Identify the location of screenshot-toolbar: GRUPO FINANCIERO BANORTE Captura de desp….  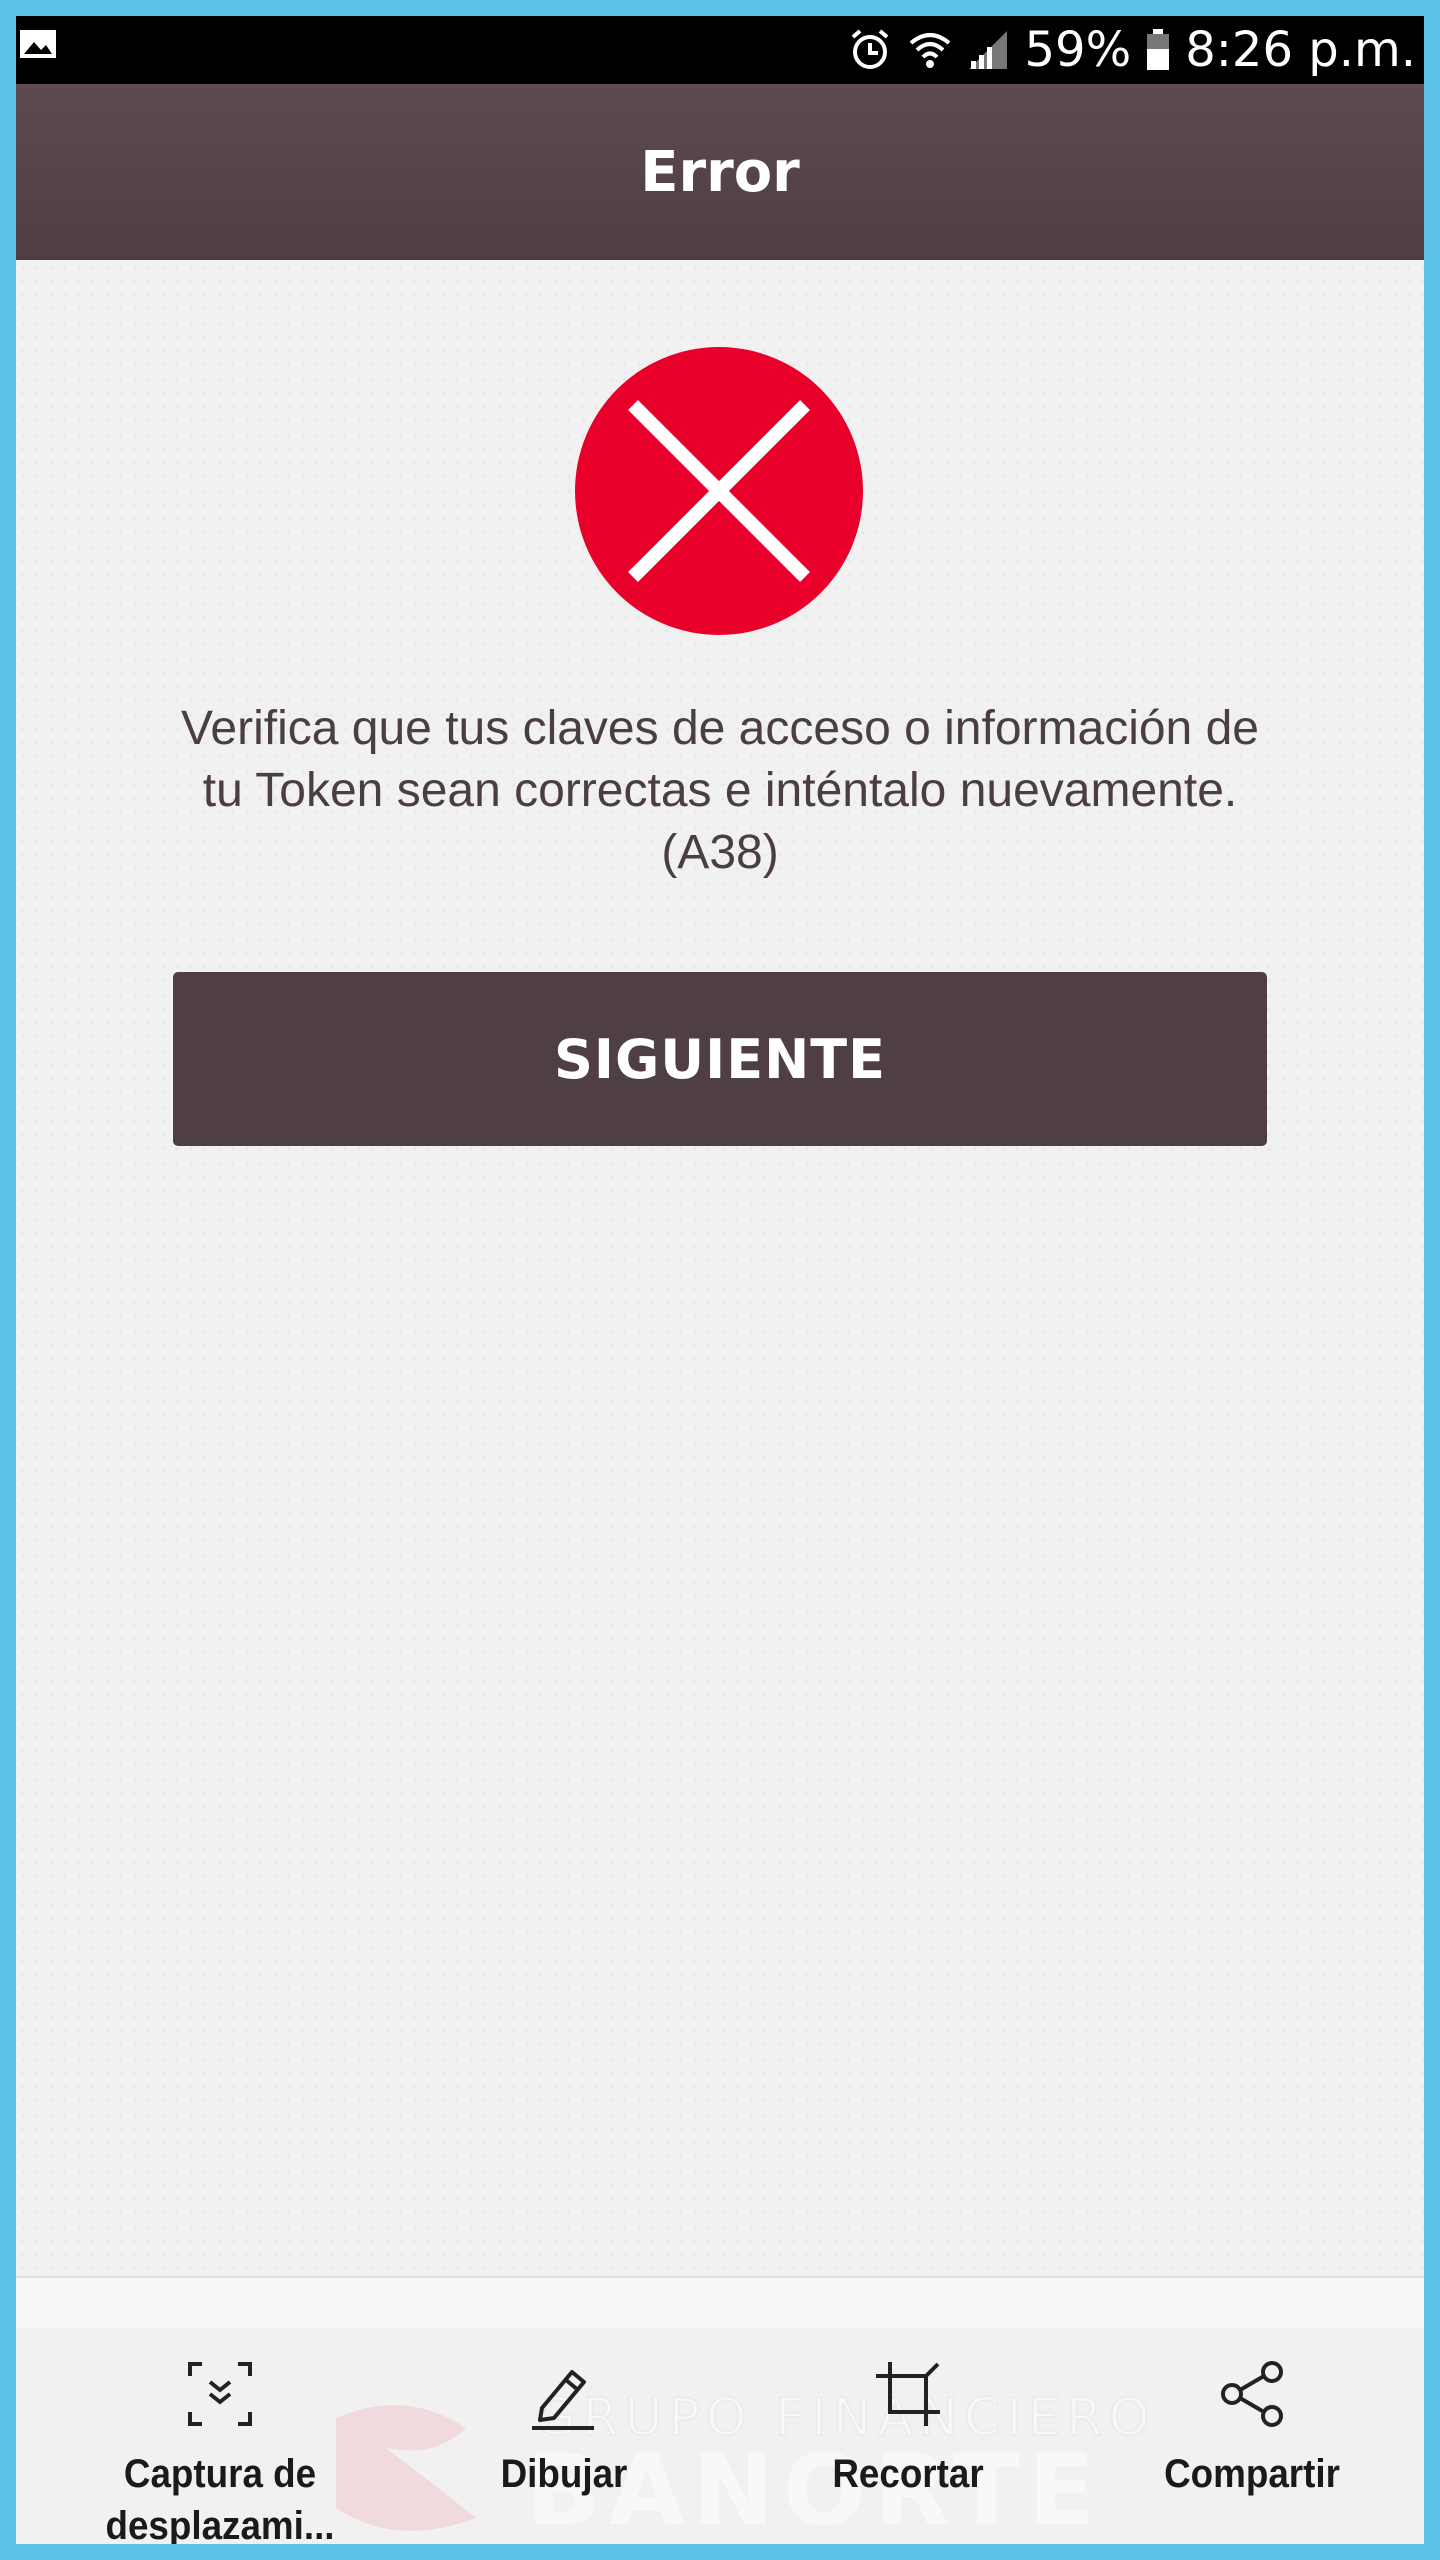
(720, 2436).